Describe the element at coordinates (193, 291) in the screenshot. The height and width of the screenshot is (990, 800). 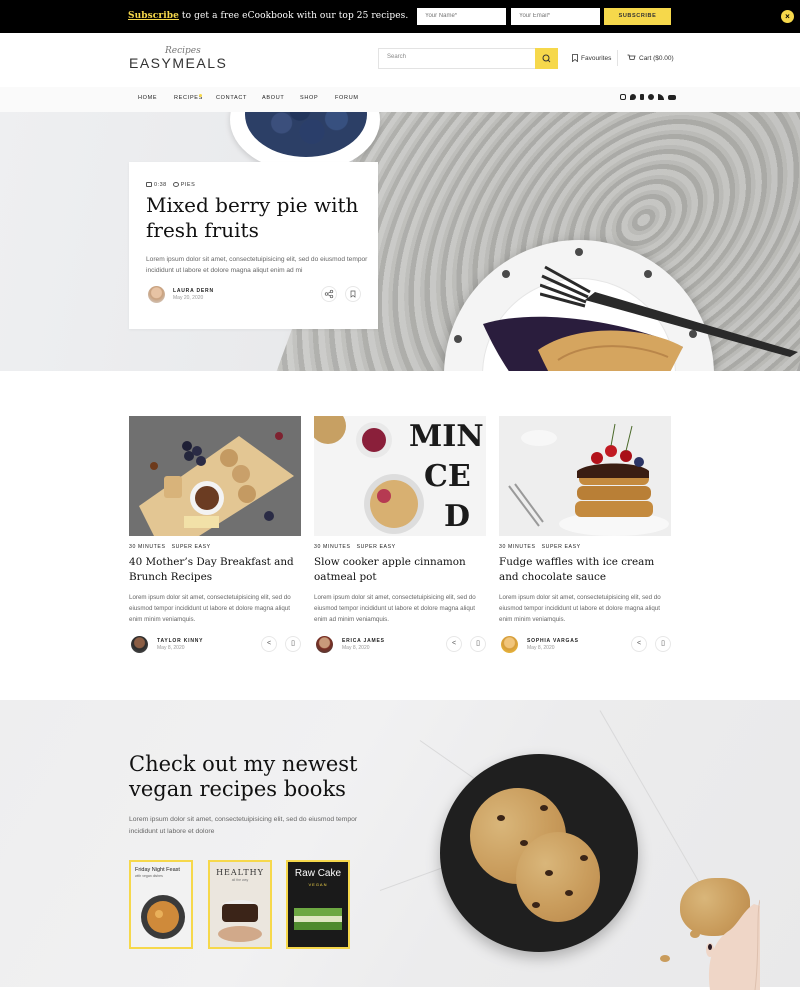
I see `author-name: LAURA DERN` at that location.